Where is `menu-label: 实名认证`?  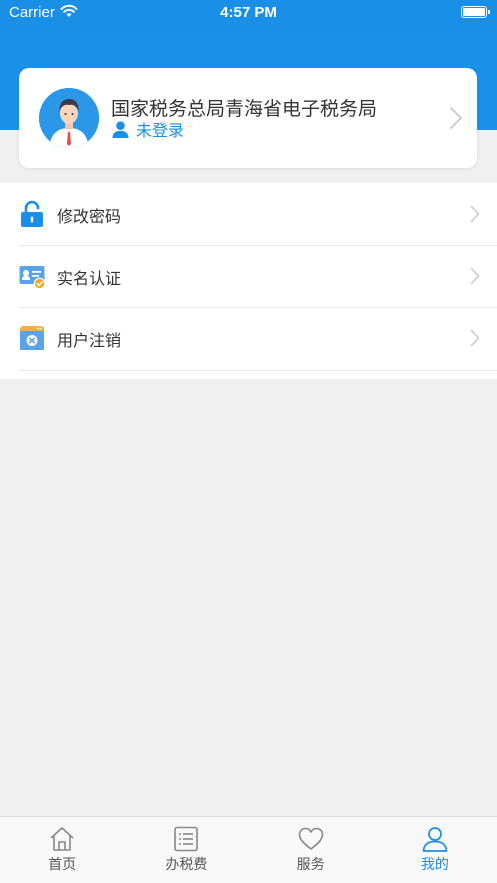
menu-label: 实名认证 is located at coordinates (89, 278).